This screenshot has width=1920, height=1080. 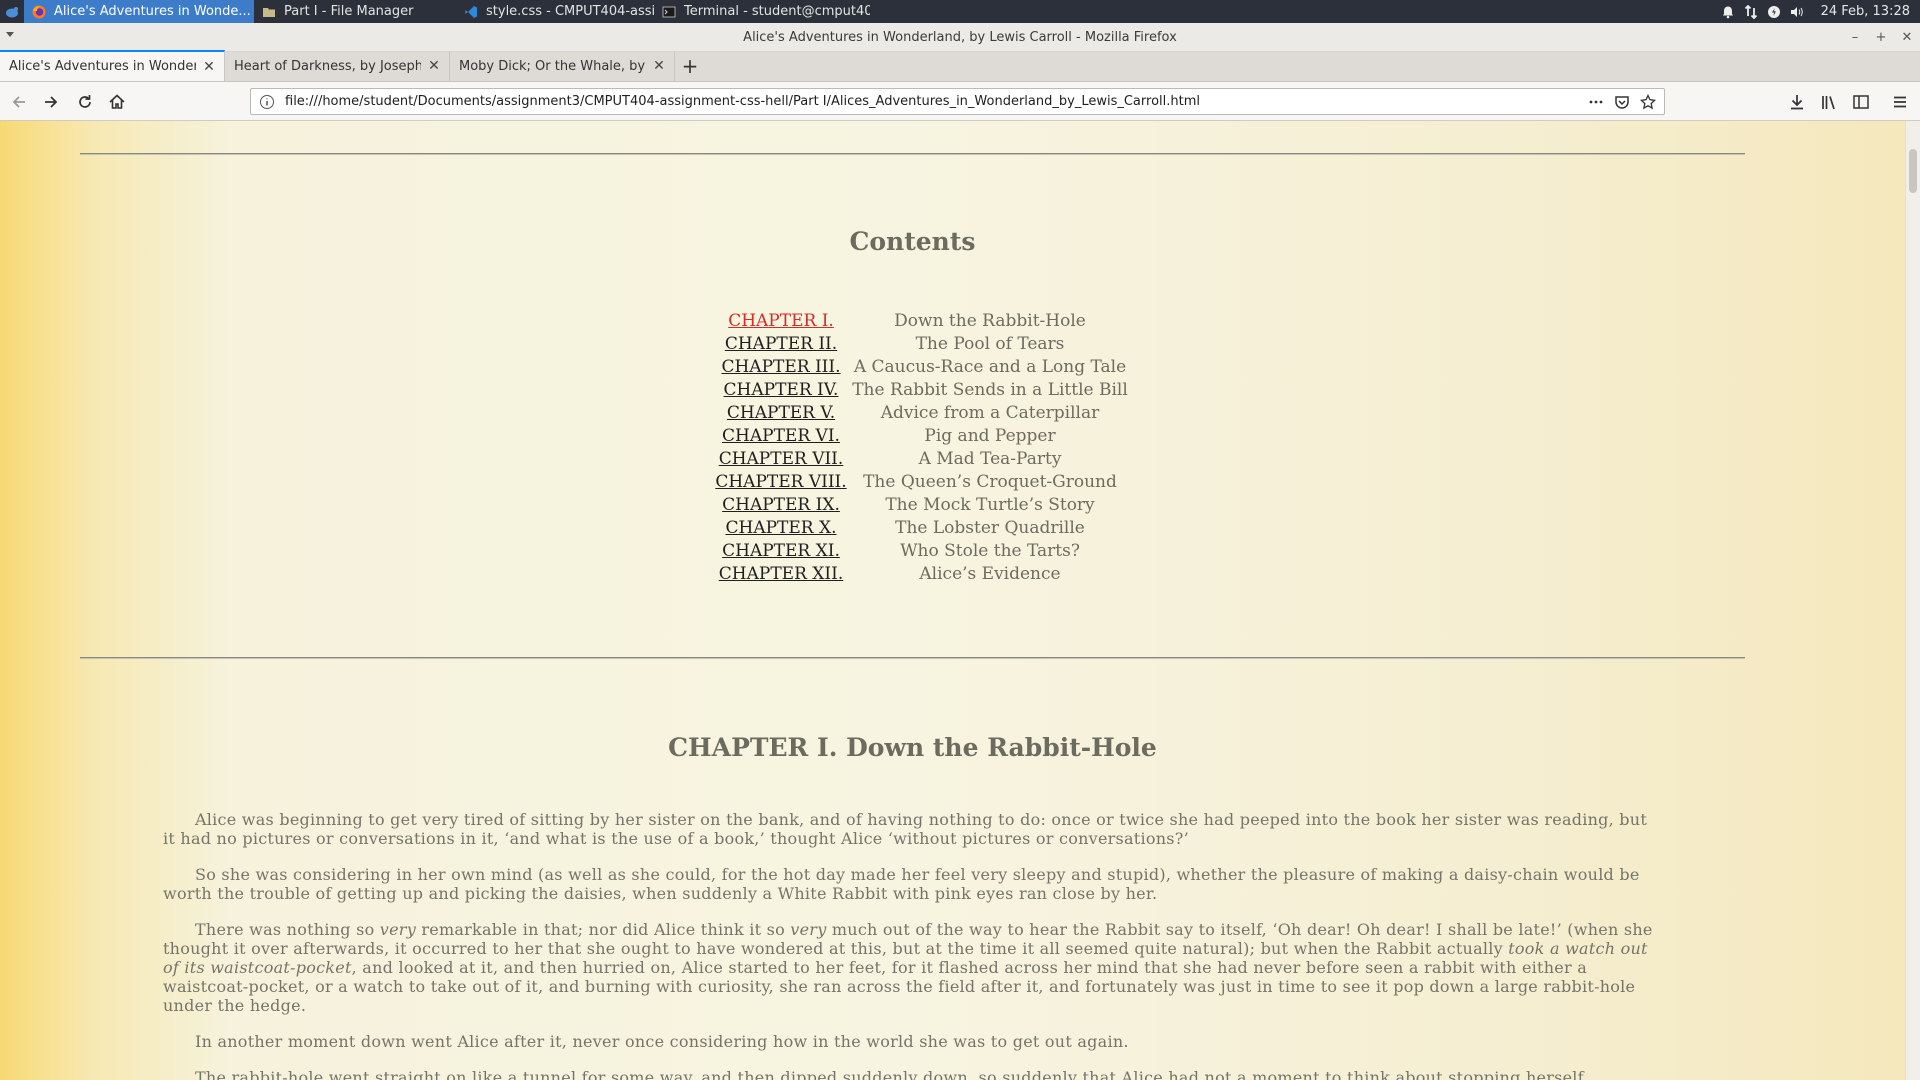 What do you see at coordinates (990, 458) in the screenshot?
I see `toc-chapter-title: A Mad Tea-Party` at bounding box center [990, 458].